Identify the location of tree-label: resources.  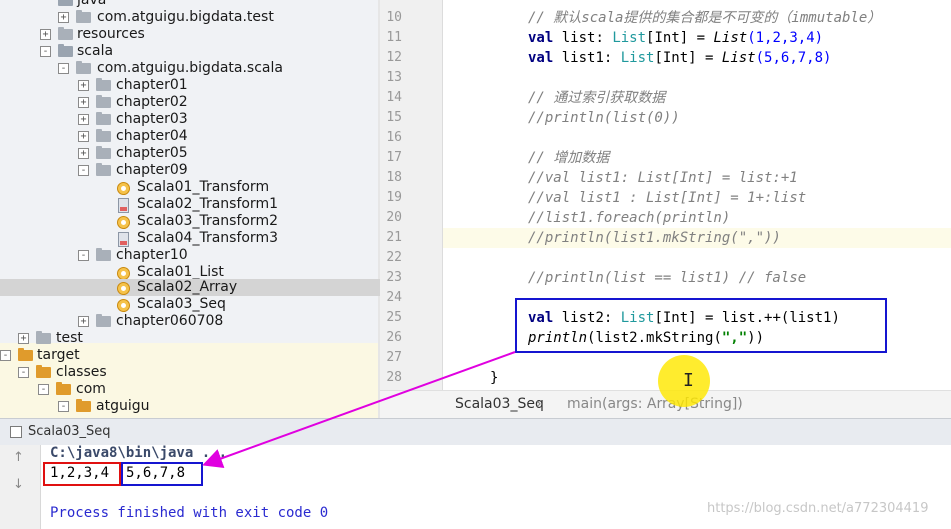
(111, 34).